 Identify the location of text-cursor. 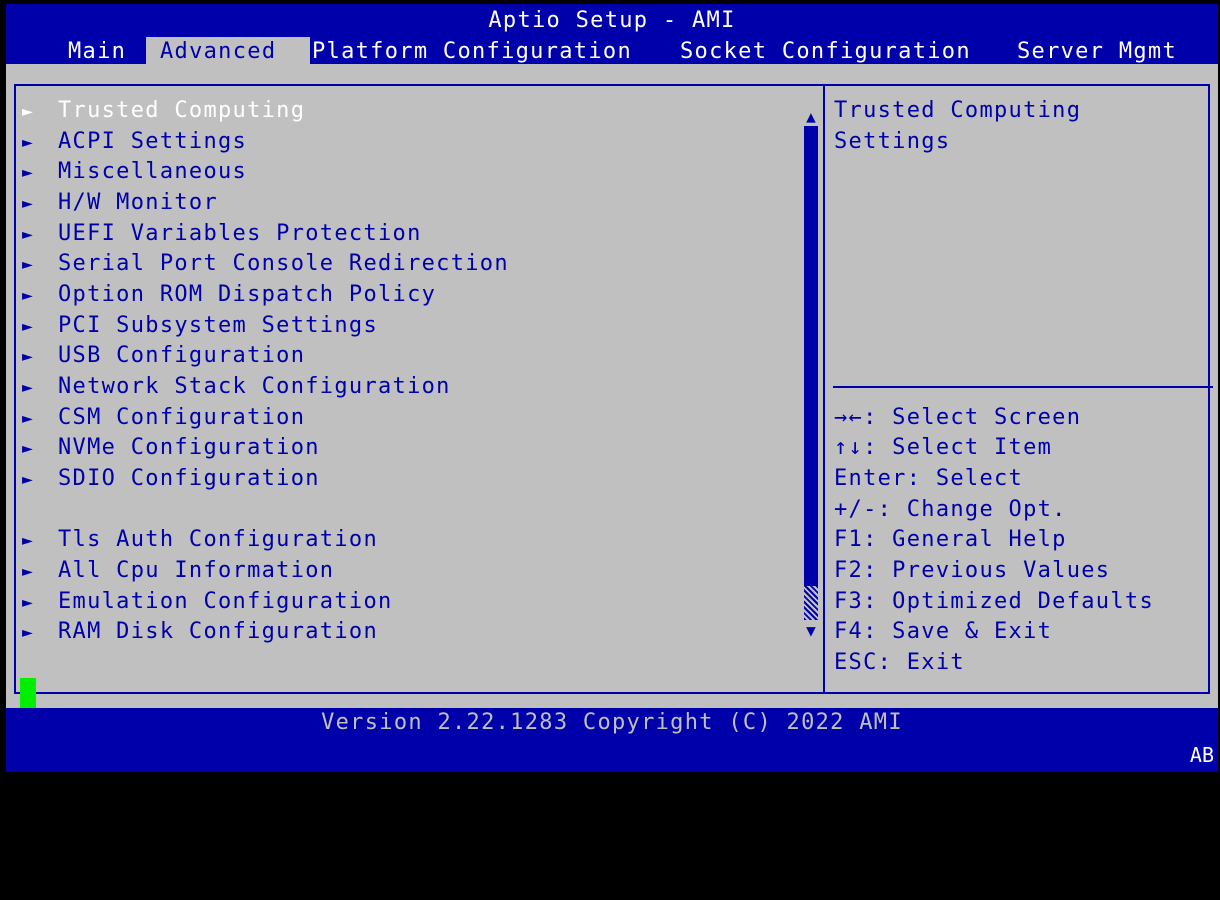
(28, 693).